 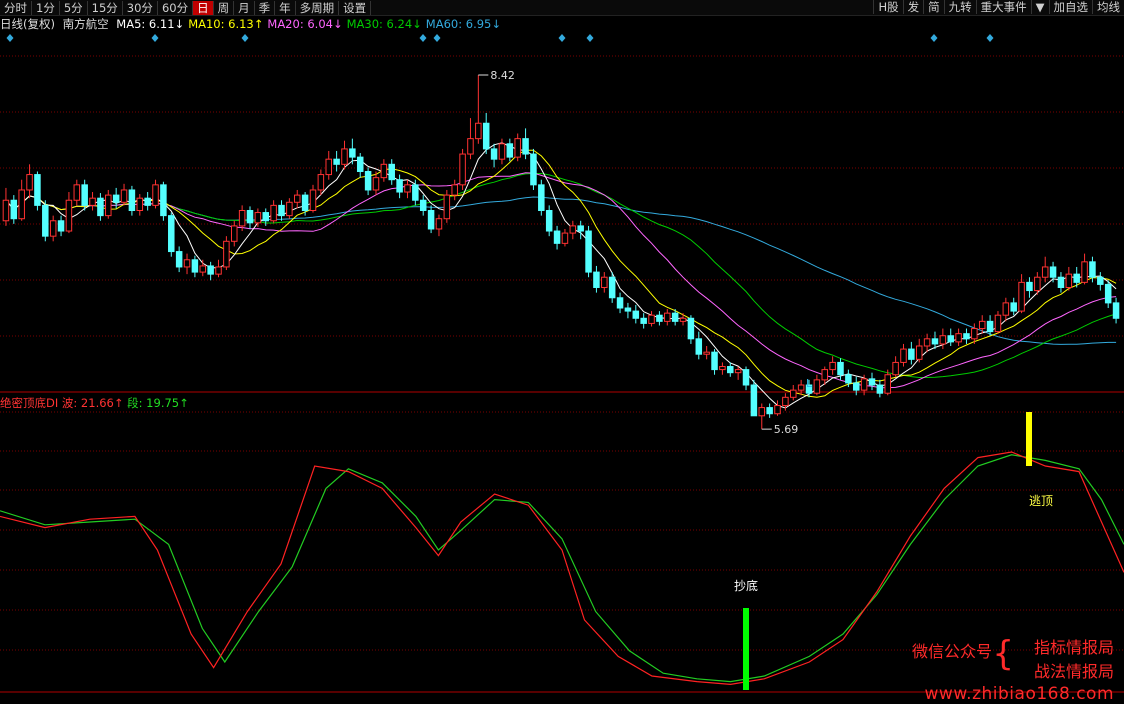 What do you see at coordinates (809, 383) in the screenshot?
I see `marker-L: L` at bounding box center [809, 383].